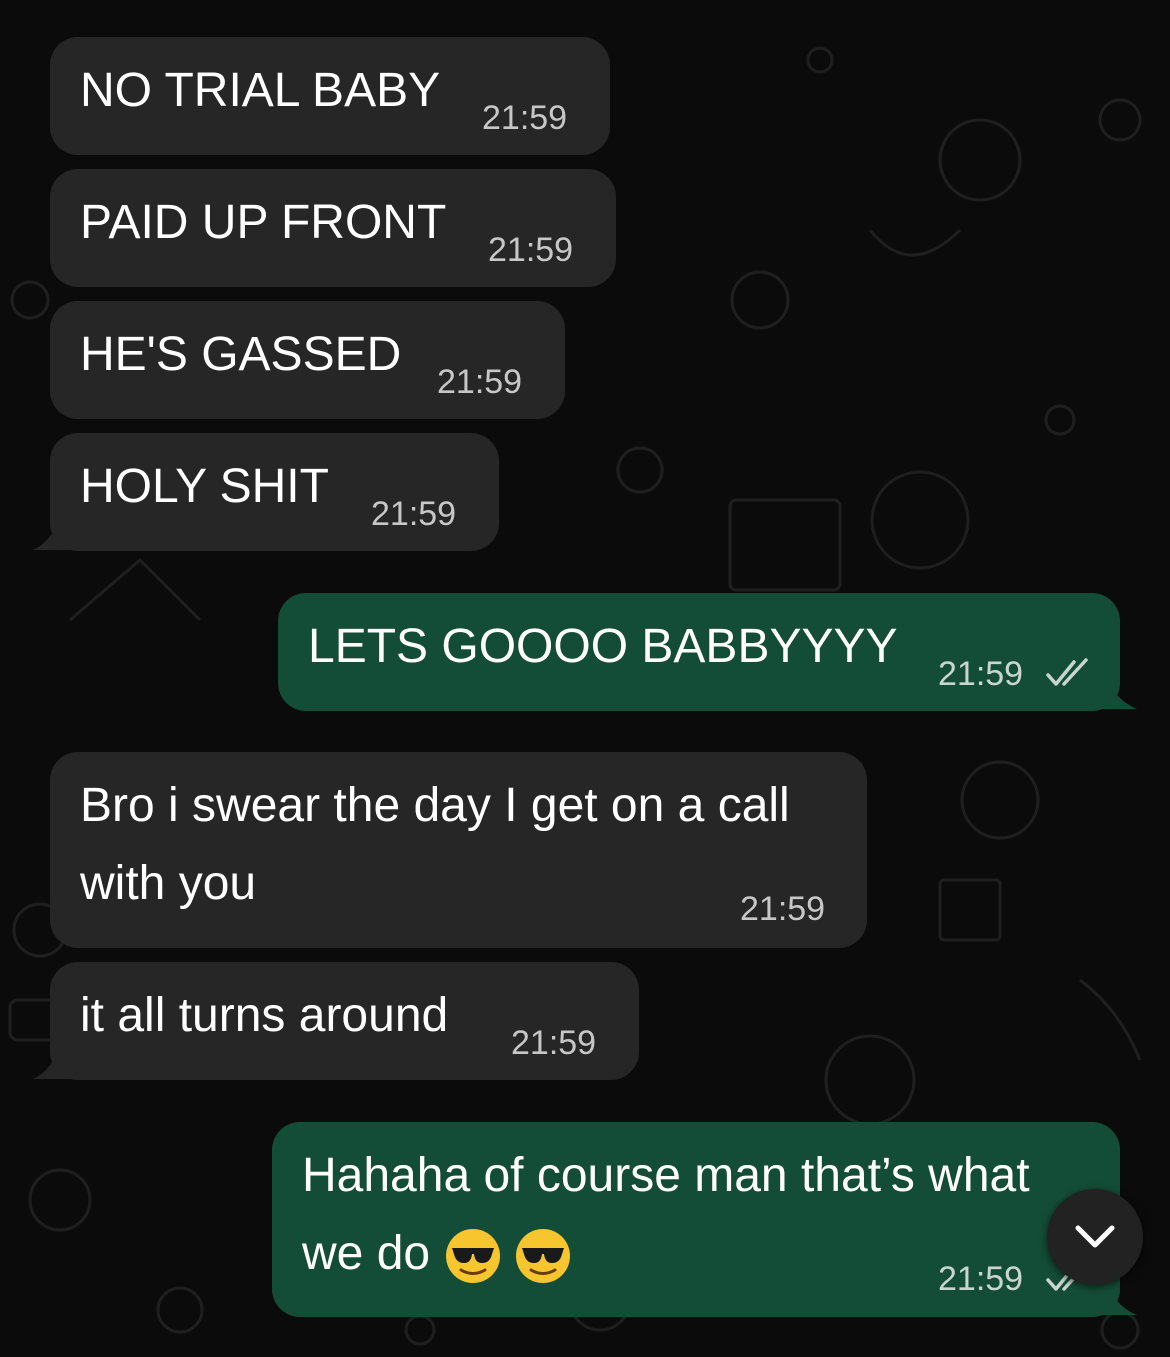  I want to click on message-text-line: Bro i swear the day I get on a call, so click(435, 805).